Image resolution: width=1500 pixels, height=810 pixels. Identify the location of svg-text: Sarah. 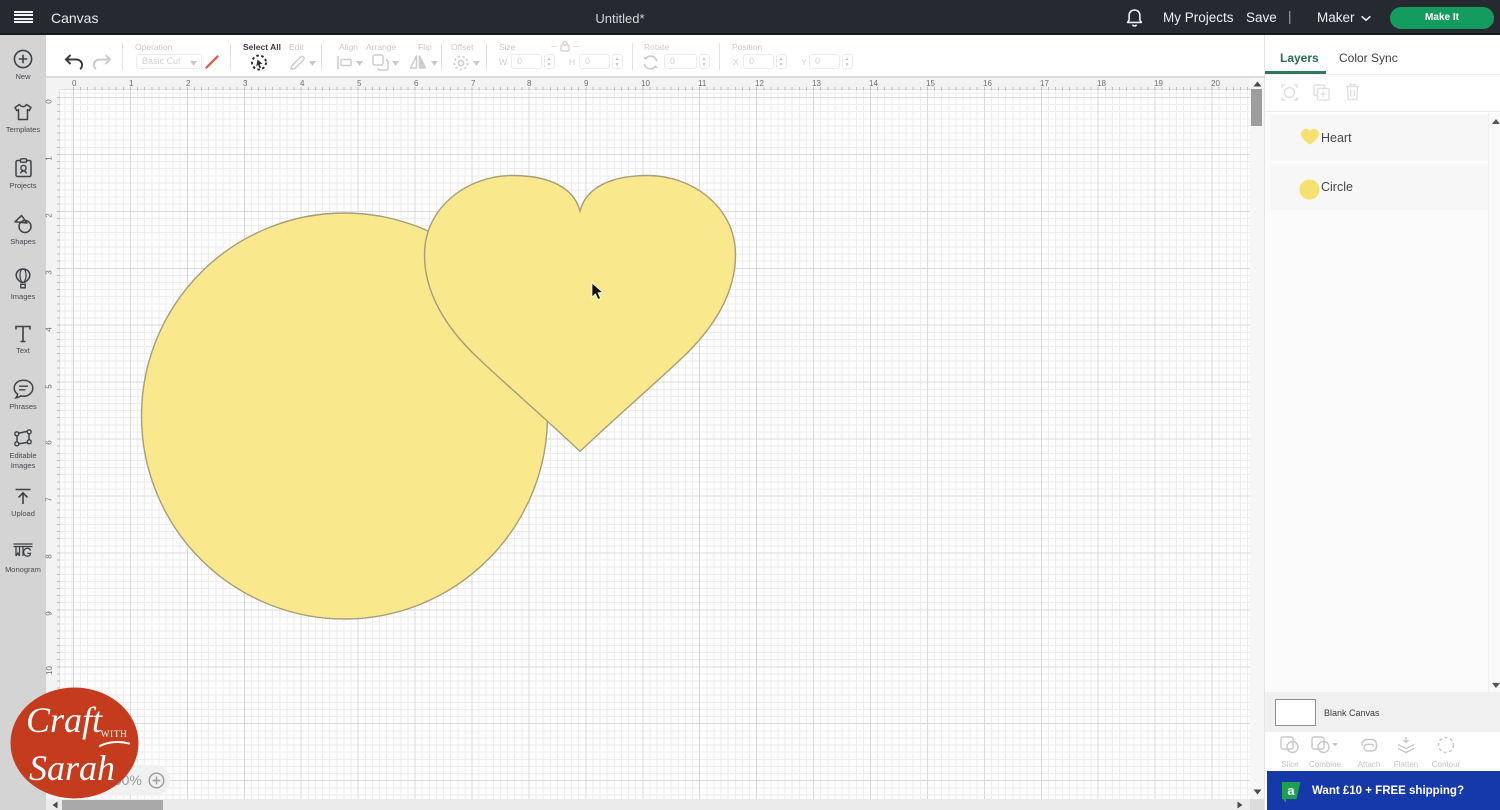
(72, 768).